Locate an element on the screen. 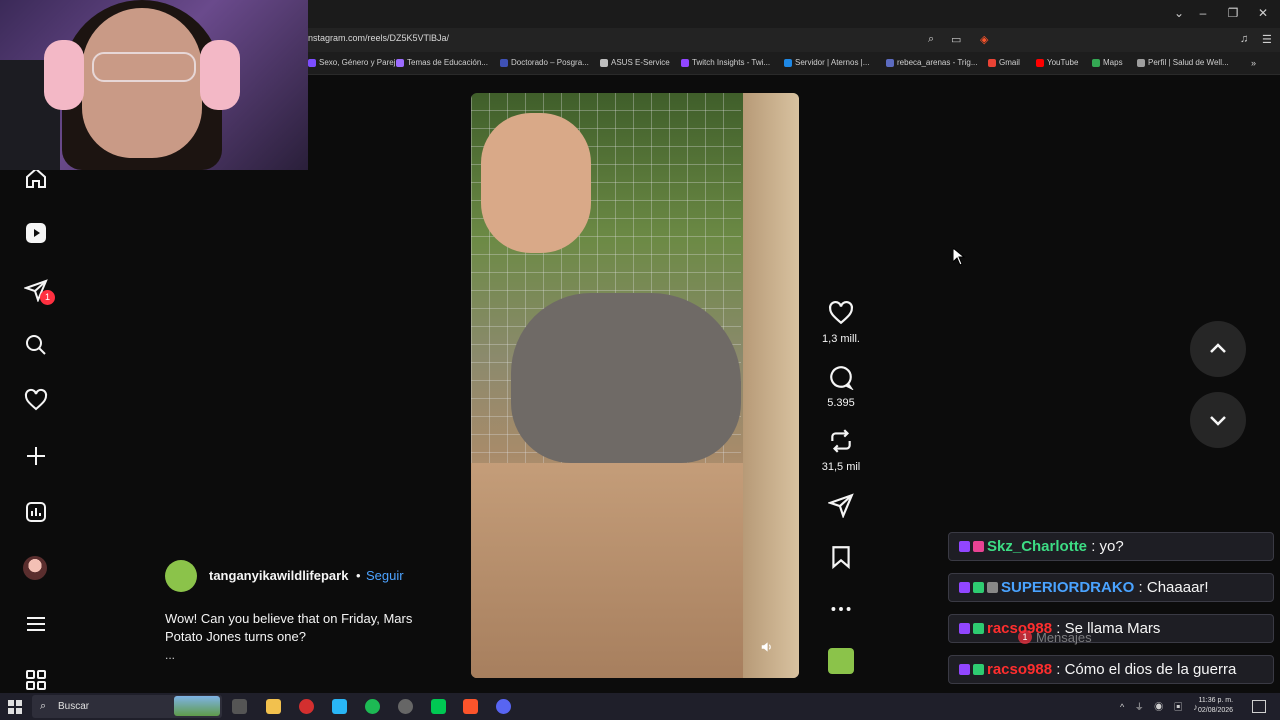  insights-icon is located at coordinates (36, 512).